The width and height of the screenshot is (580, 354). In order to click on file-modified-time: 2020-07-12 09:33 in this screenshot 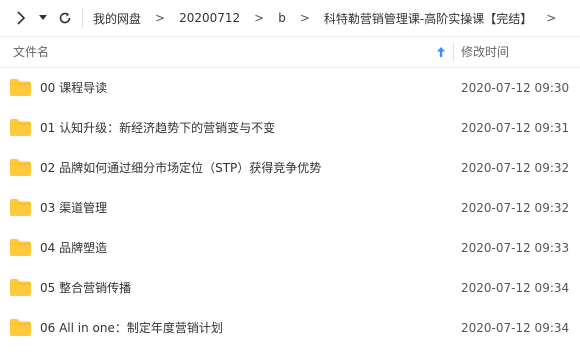, I will do `click(515, 248)`.